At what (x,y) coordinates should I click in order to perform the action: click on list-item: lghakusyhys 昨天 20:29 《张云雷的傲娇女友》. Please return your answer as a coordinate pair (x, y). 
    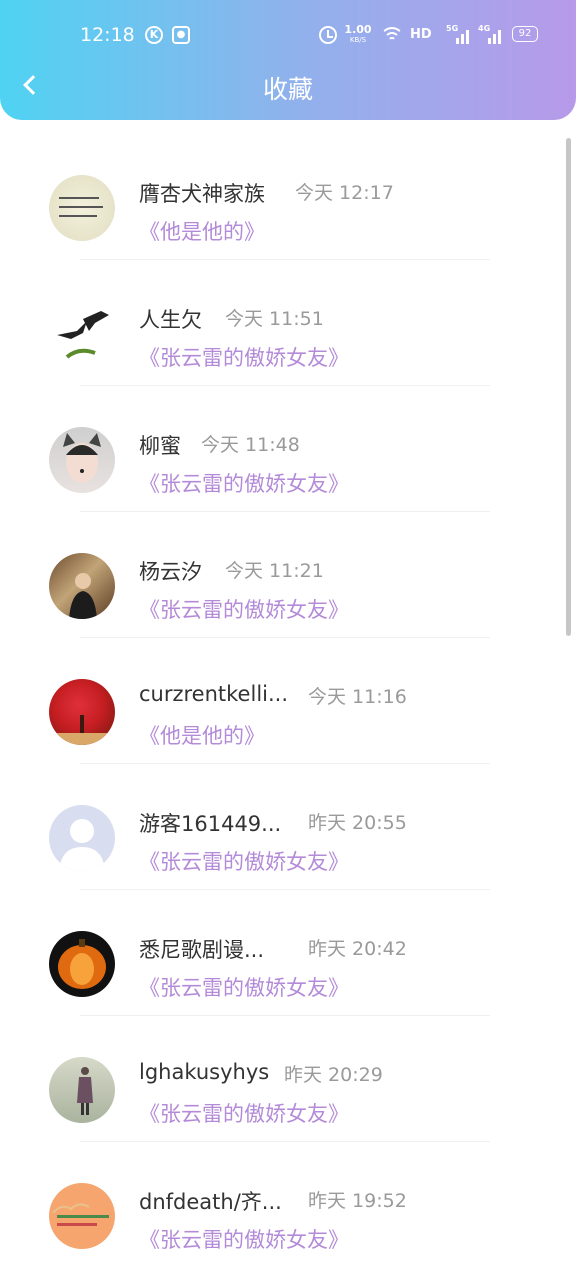
    Looking at the image, I should click on (288, 1079).